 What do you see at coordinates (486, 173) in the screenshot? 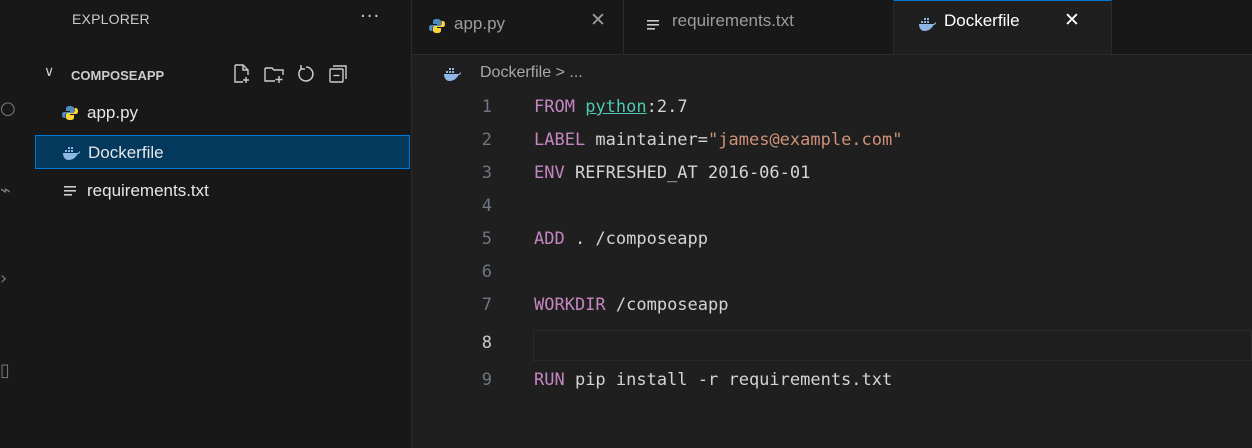
I see `line-number: 3` at bounding box center [486, 173].